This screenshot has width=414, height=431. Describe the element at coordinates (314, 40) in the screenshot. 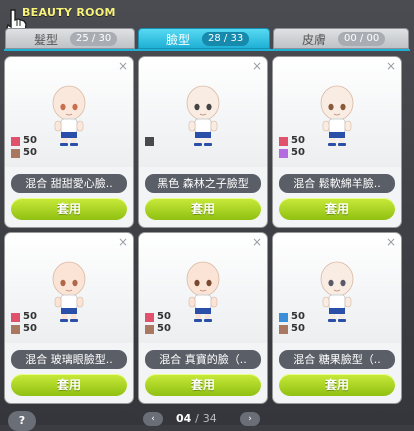

I see `tab-skin-label: 皮膚` at that location.